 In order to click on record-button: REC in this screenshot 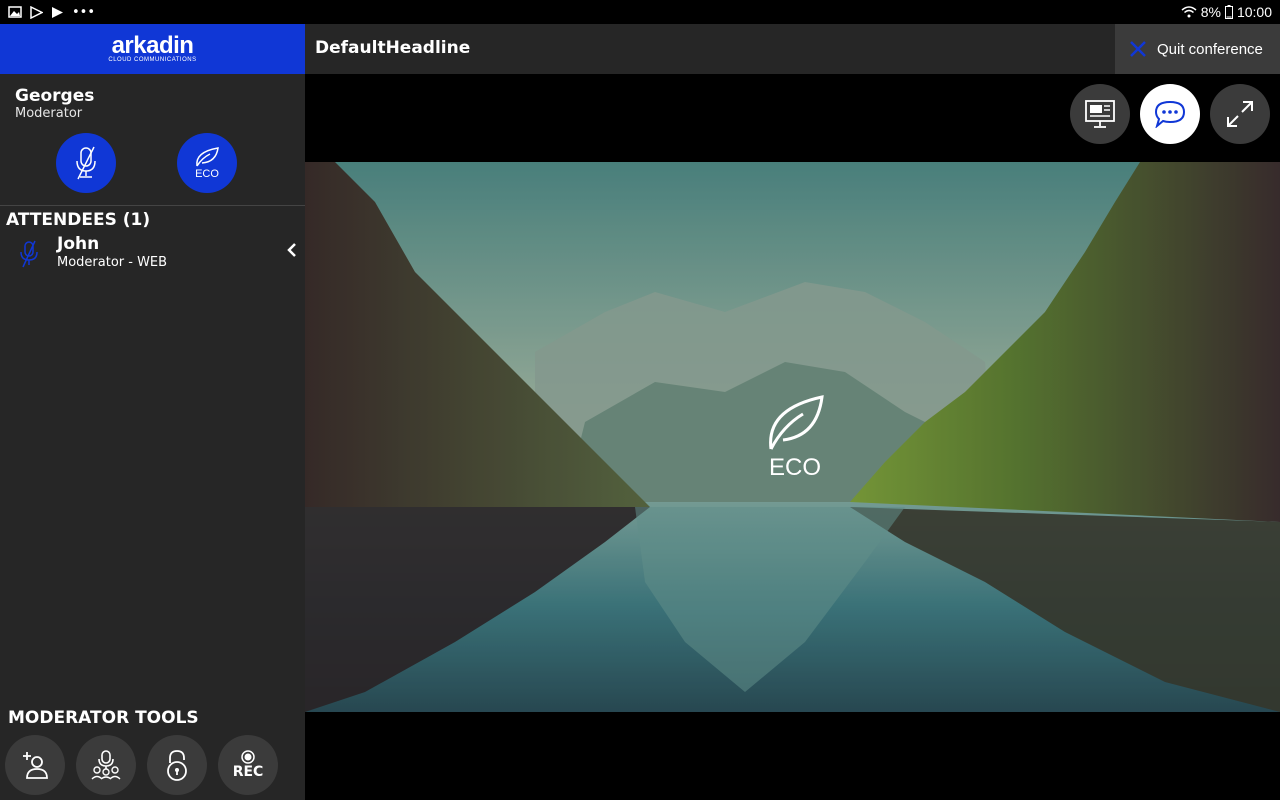, I will do `click(248, 765)`.